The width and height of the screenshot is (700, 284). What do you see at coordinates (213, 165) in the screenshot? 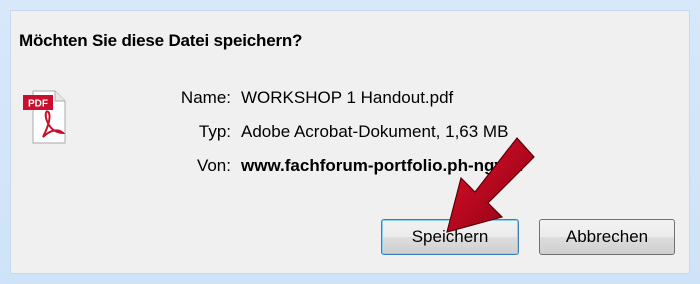
I see `from-label: Von:` at bounding box center [213, 165].